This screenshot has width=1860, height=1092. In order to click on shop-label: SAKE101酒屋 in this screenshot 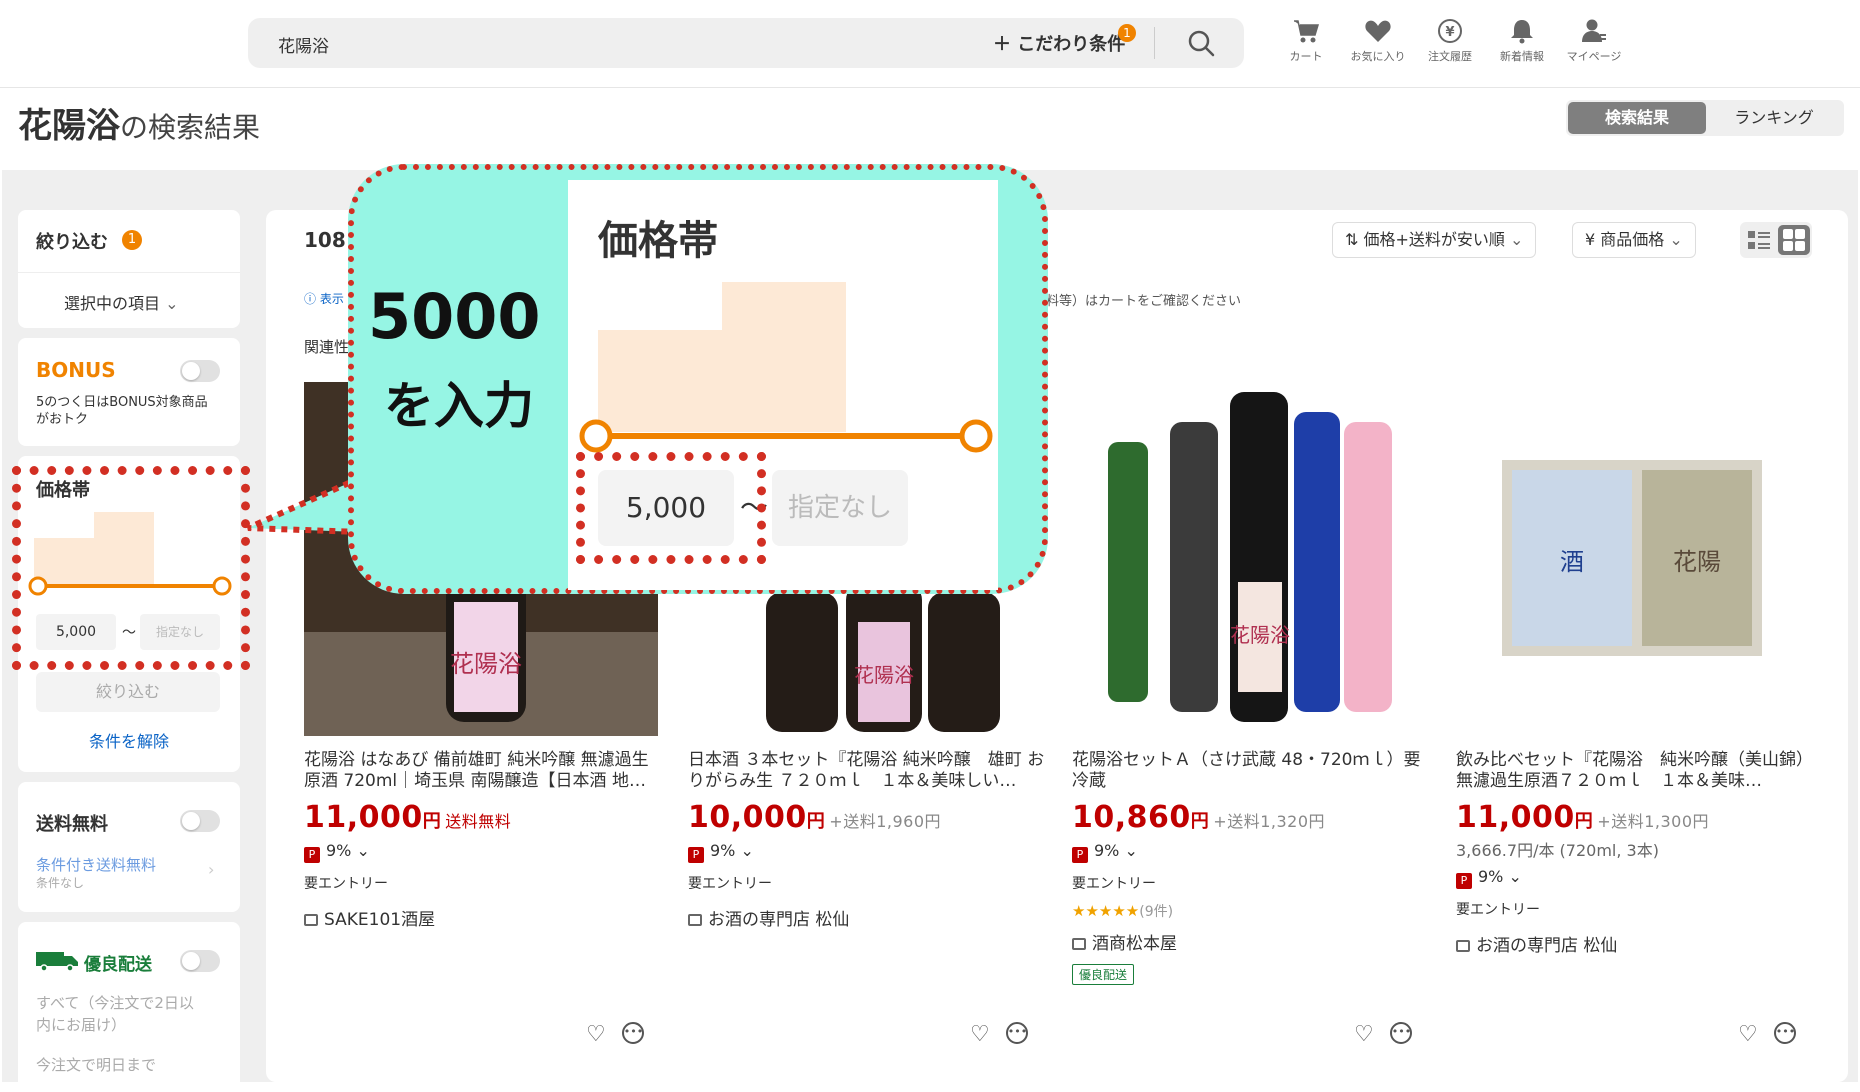, I will do `click(380, 920)`.